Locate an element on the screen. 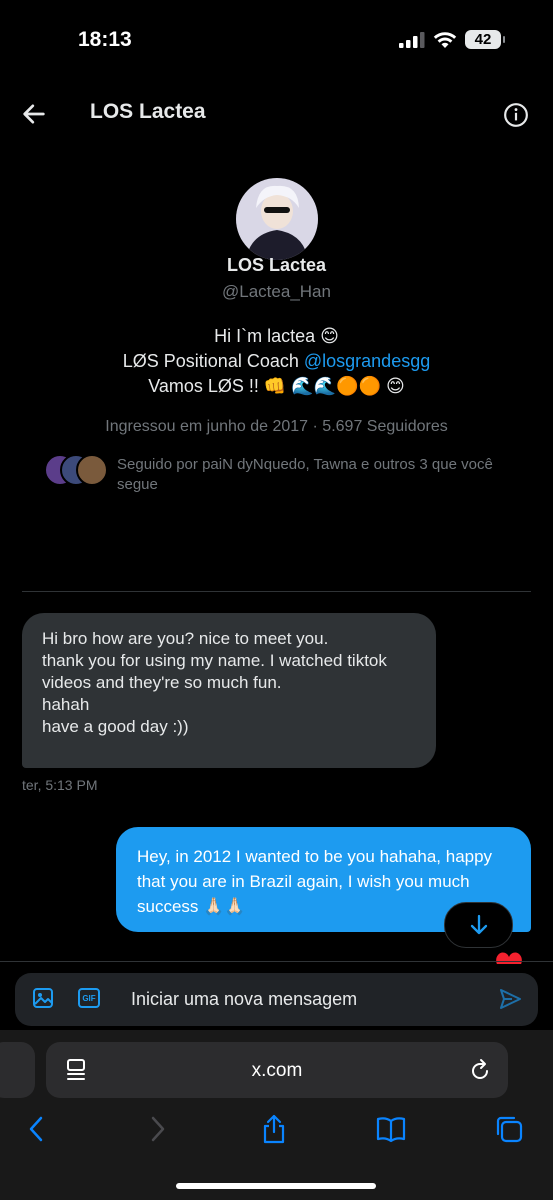 Image resolution: width=553 pixels, height=1200 pixels. bio-line-3: Vamos LØS !! 👊 🌊🌊🟠🟠 😊 is located at coordinates (276, 386).